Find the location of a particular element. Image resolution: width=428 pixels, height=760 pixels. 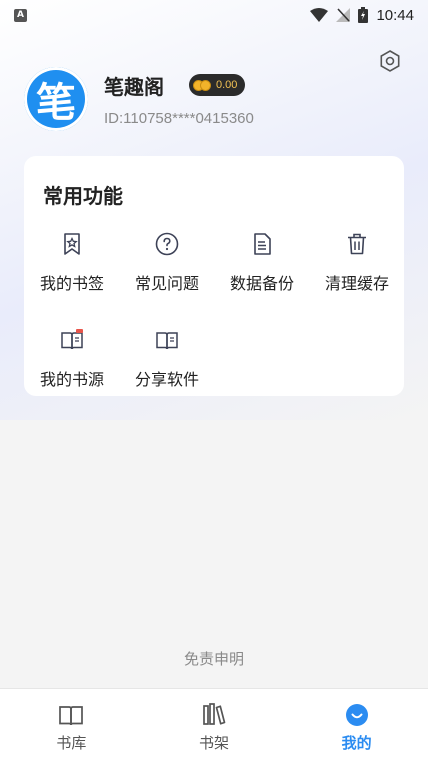

coin-icon is located at coordinates (205, 85).